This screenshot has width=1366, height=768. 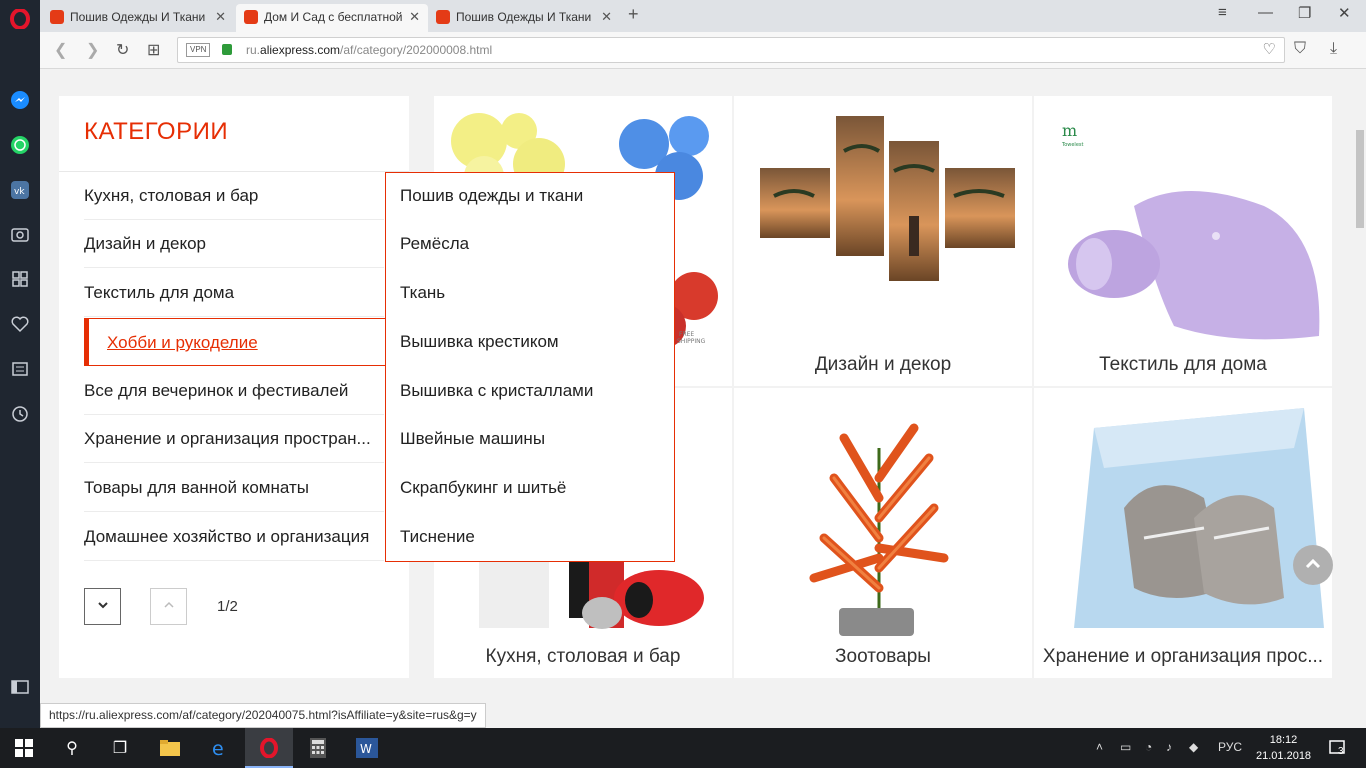 I want to click on forward-icon: ❯, so click(x=92, y=50).